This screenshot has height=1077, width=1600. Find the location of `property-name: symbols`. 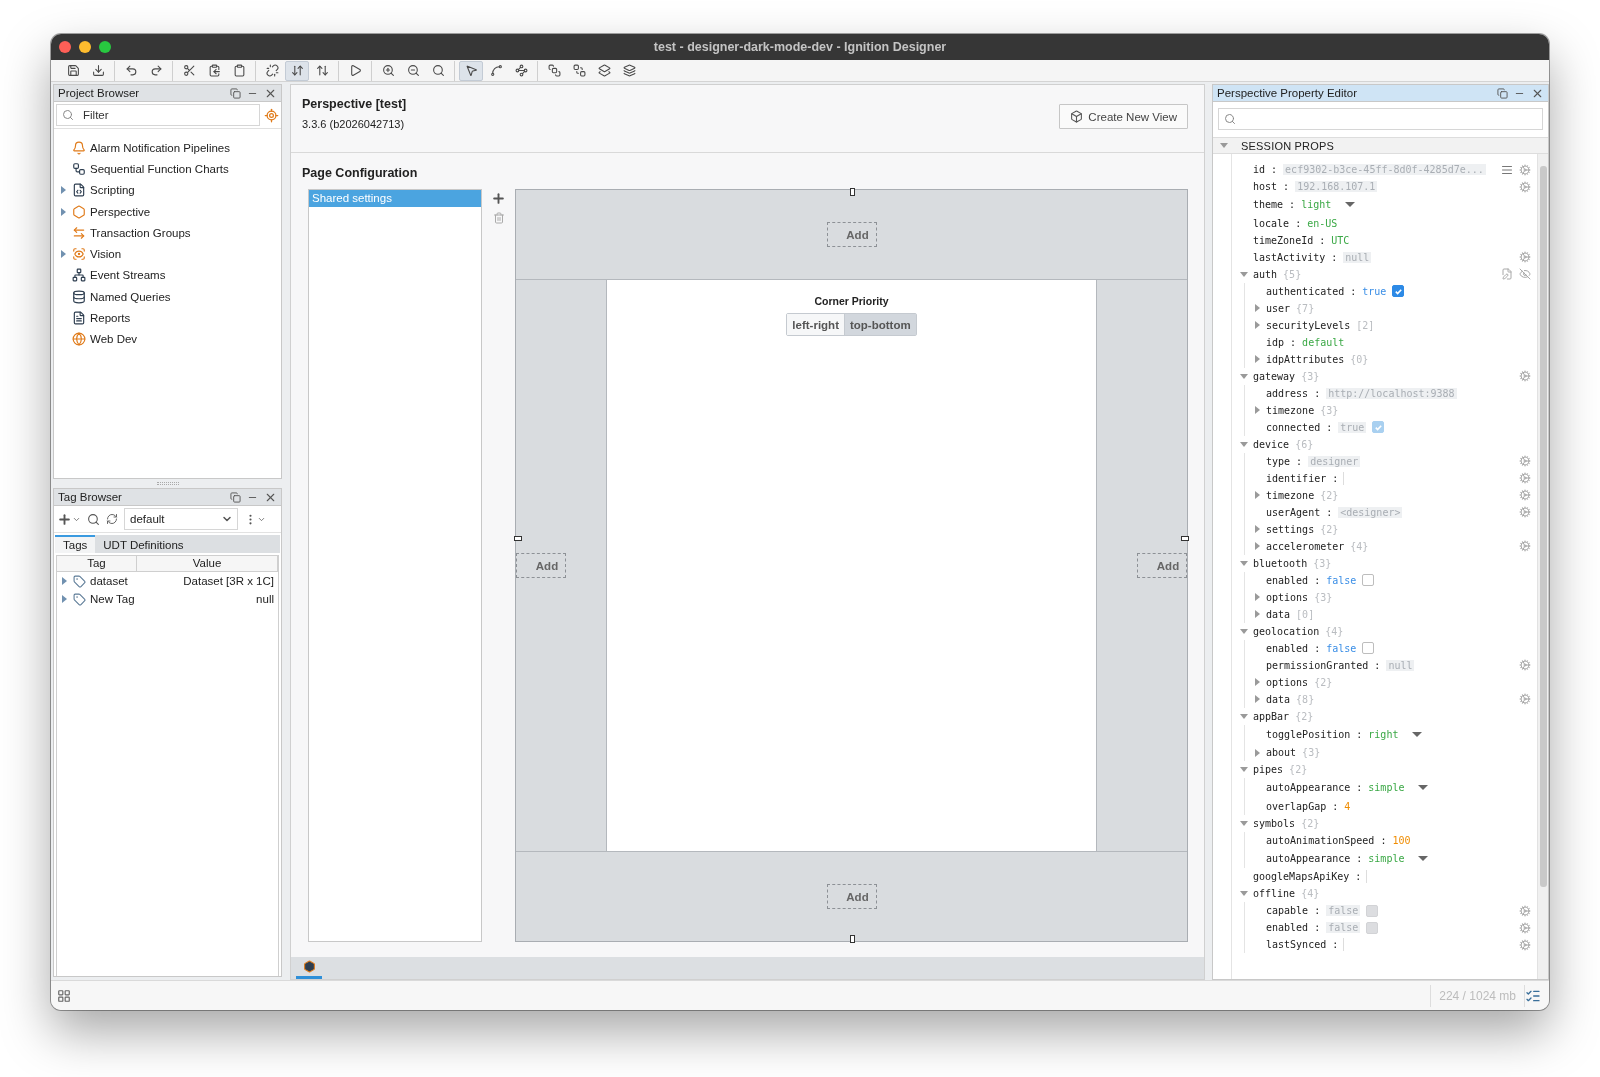

property-name: symbols is located at coordinates (1274, 823).